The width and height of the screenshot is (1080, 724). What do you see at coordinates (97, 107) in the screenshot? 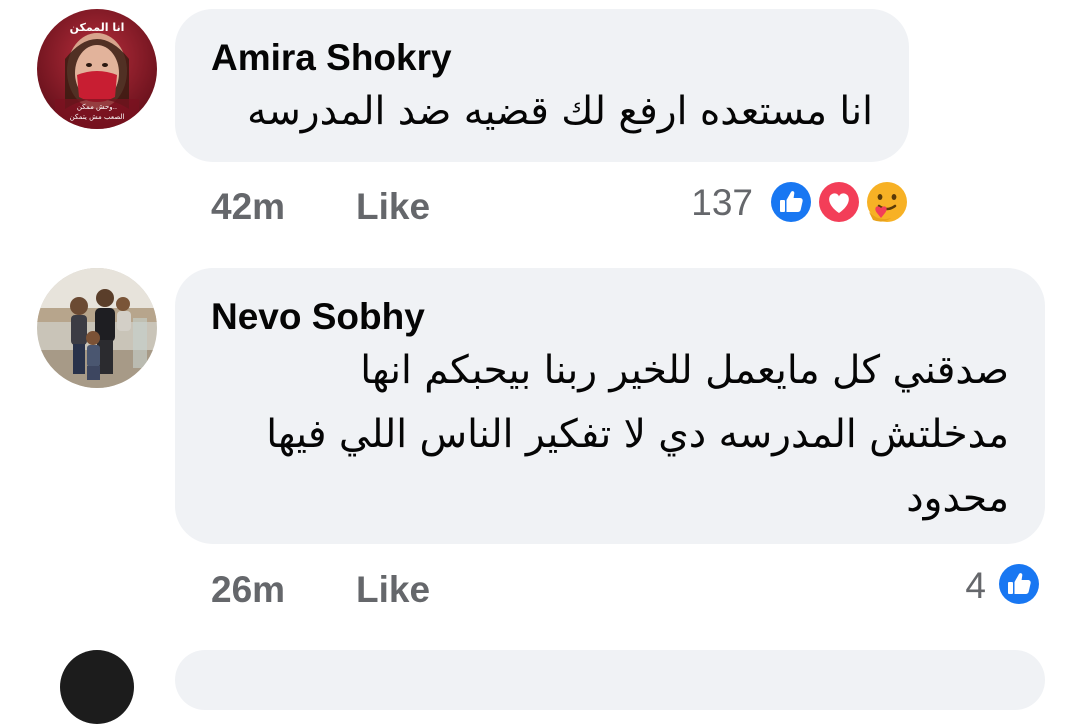
I see `avatar-bottom-text-1: وحش ممكن..` at bounding box center [97, 107].